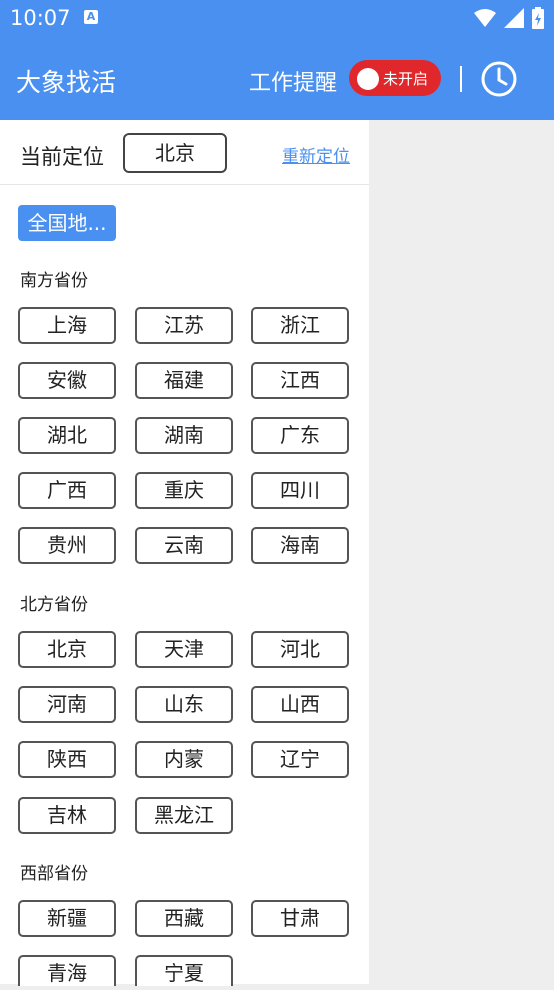  Describe the element at coordinates (300, 704) in the screenshot. I see `province-button: 山西` at that location.